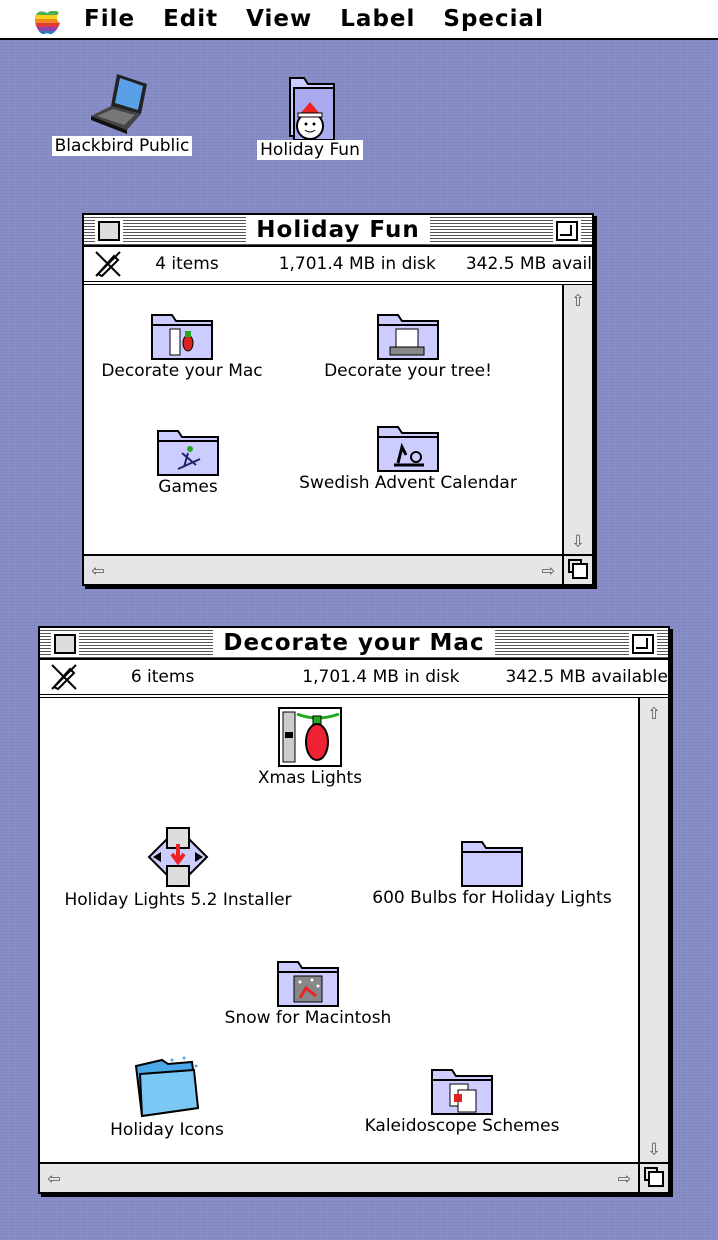 The height and width of the screenshot is (1240, 718). What do you see at coordinates (122, 146) in the screenshot?
I see `desktop-label: Blackbird Public` at bounding box center [122, 146].